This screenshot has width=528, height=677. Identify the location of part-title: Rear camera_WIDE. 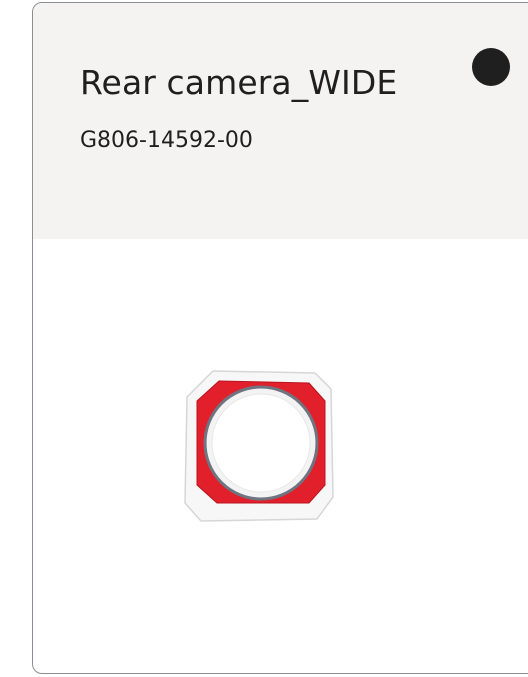
(239, 82).